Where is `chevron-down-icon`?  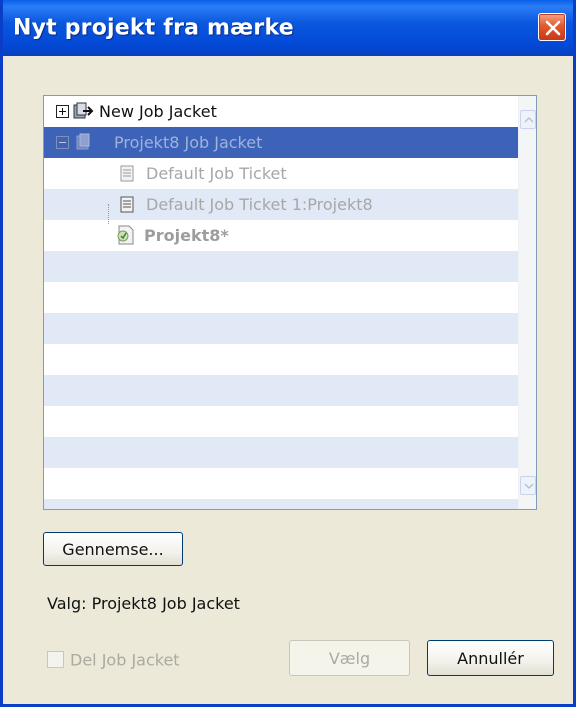 chevron-down-icon is located at coordinates (529, 486).